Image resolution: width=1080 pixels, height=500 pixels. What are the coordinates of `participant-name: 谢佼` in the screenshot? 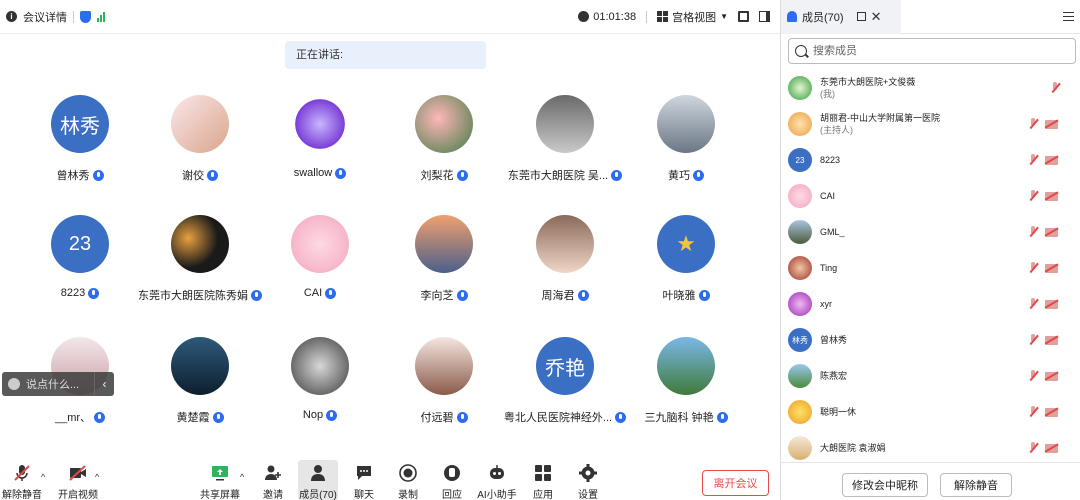 It's located at (193, 176).